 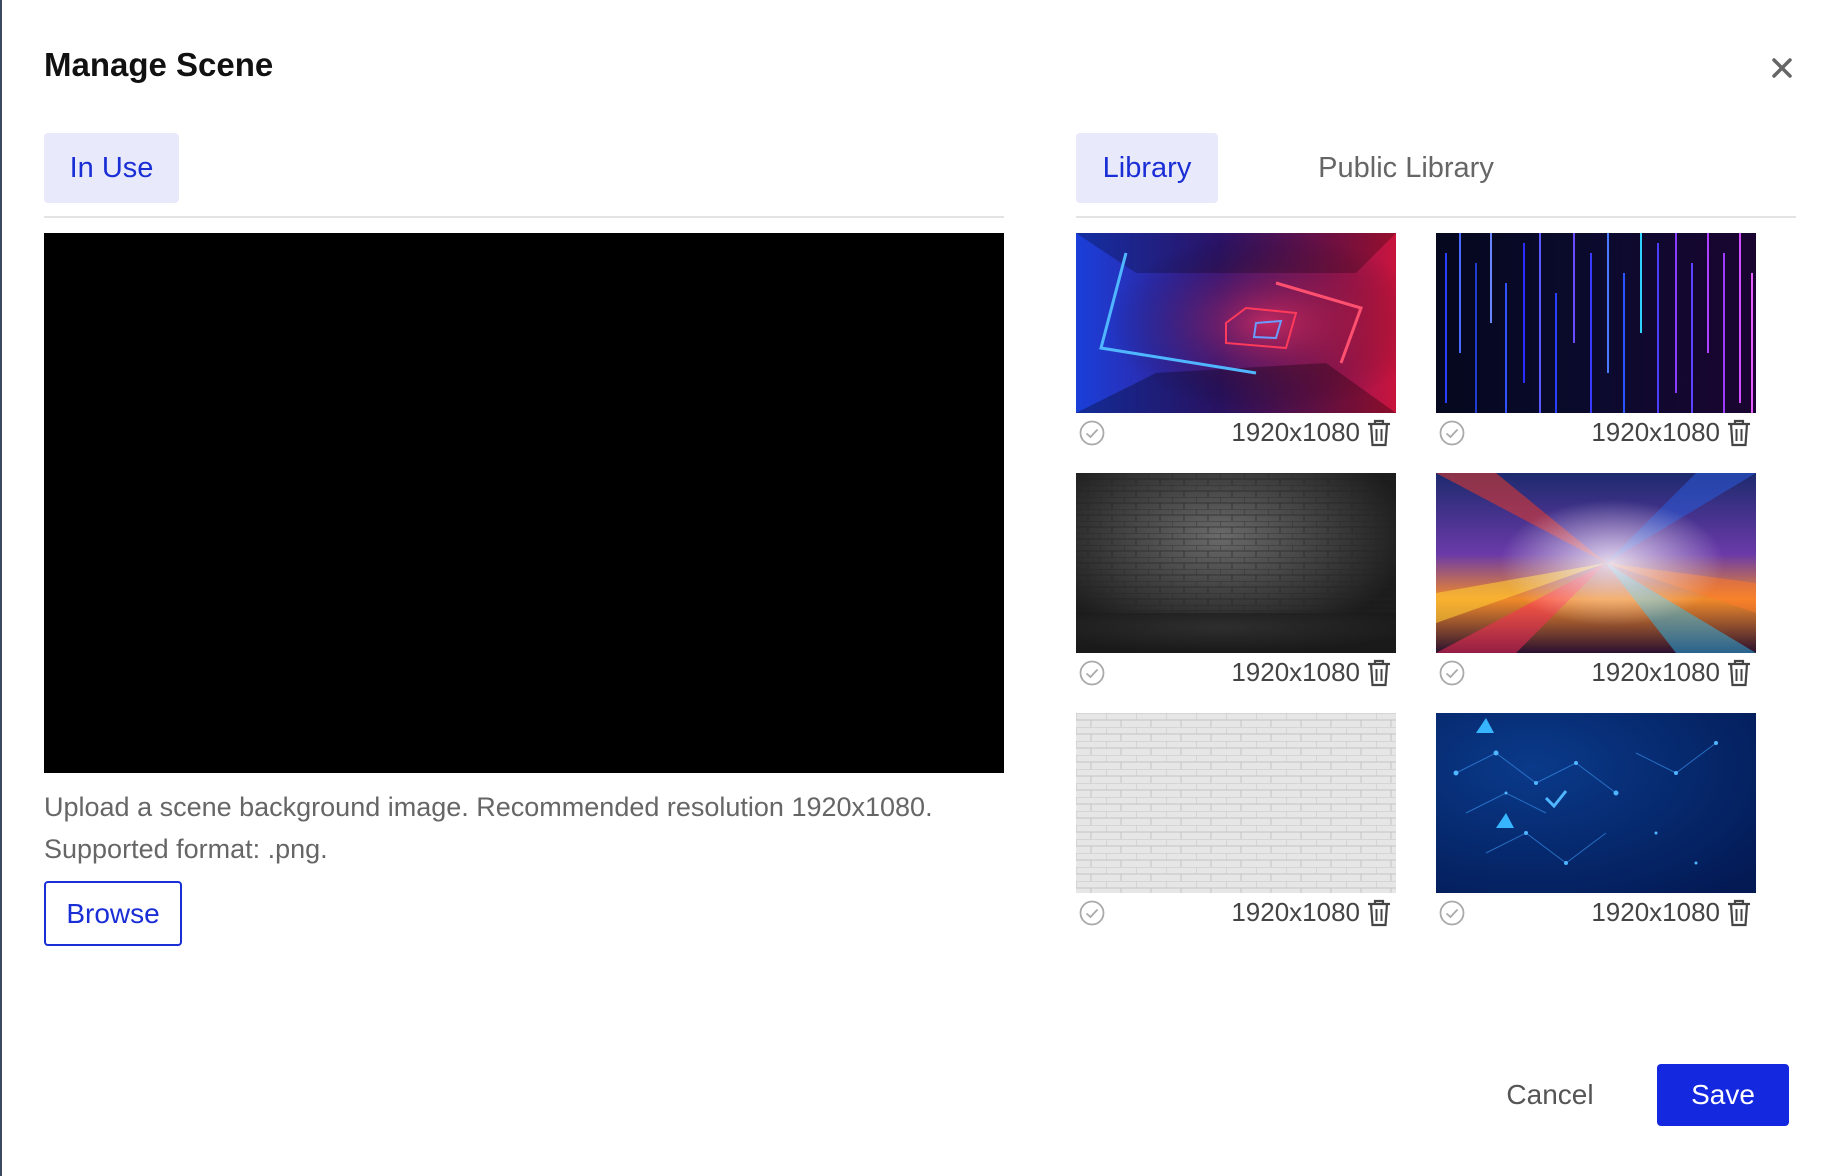 I want to click on dark-brick-image, so click(x=1236, y=563).